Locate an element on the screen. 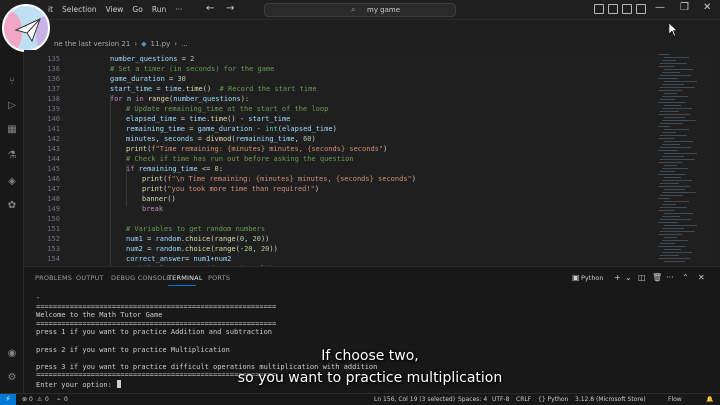 Image resolution: width=720 pixels, height=405 pixels. encoding: UTF-8 is located at coordinates (501, 399).